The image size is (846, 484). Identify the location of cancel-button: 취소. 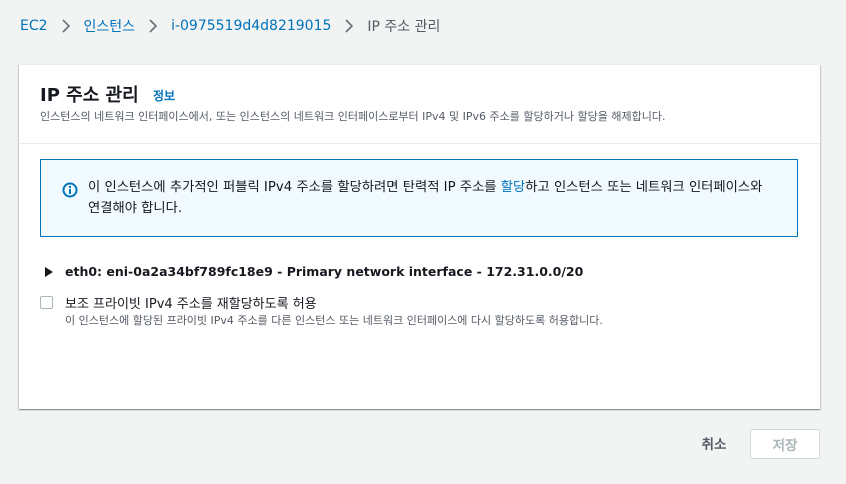
(714, 443).